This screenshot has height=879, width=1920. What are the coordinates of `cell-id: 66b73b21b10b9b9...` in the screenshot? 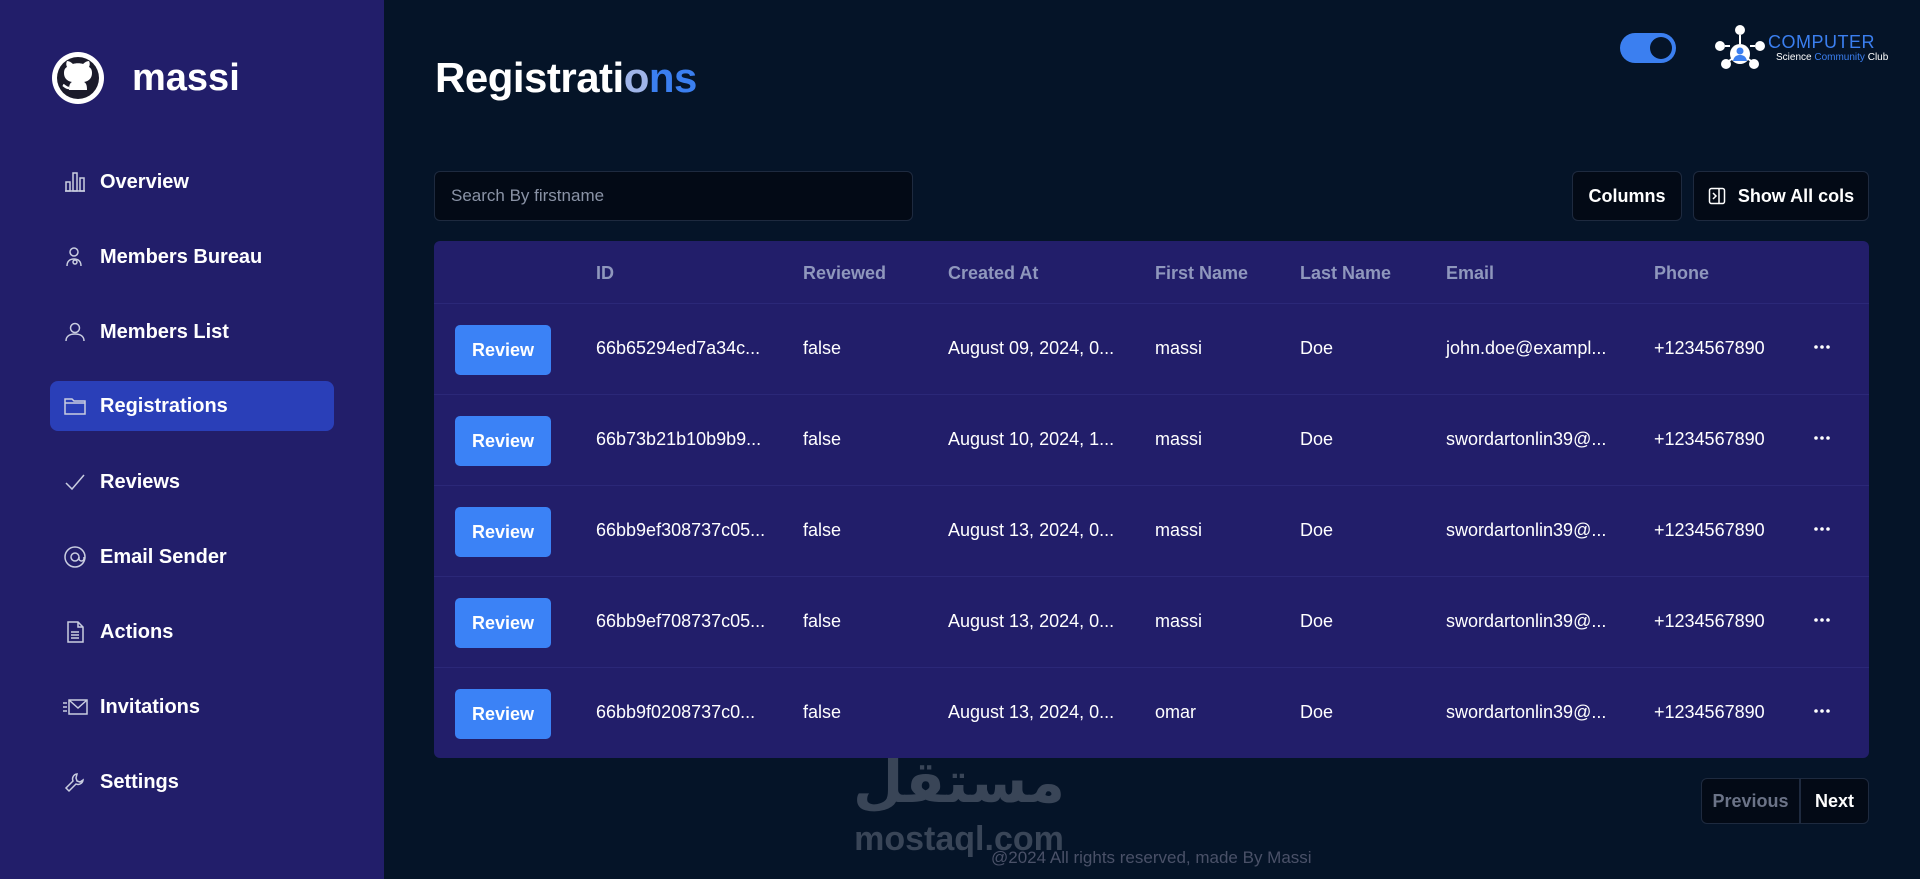 It's located at (679, 439).